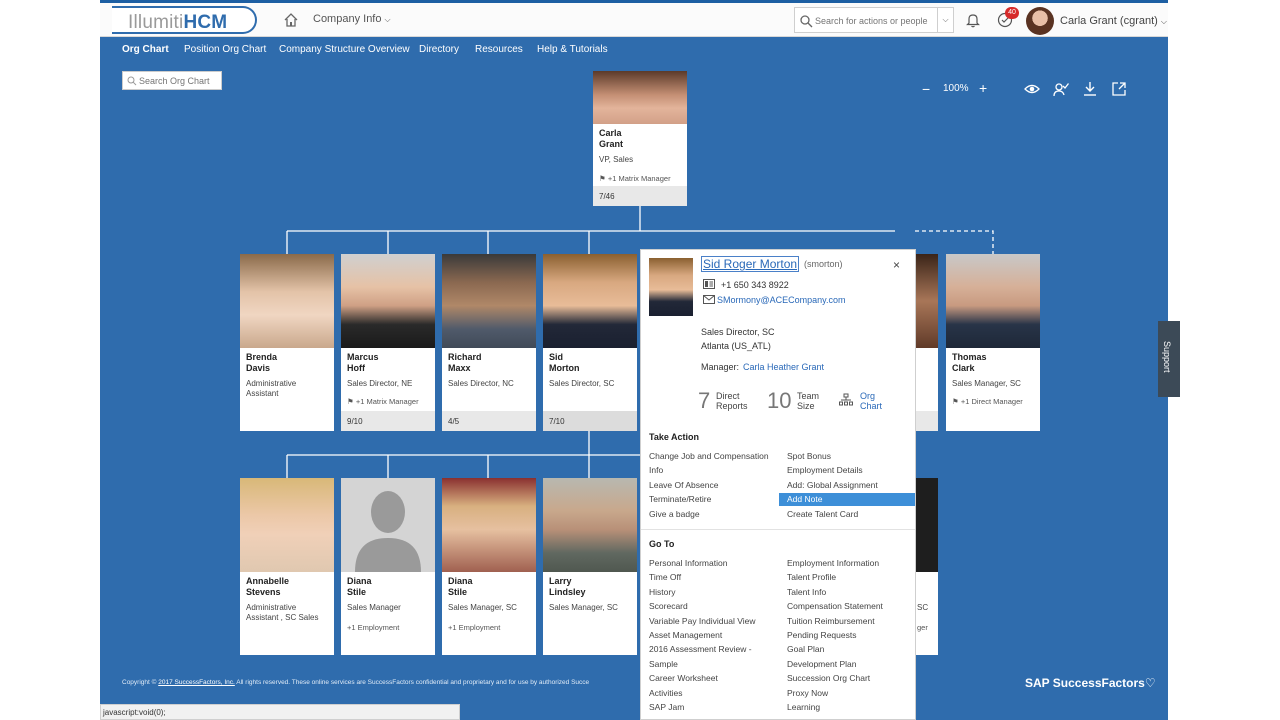  Describe the element at coordinates (489, 421) in the screenshot. I see `team-count: 4/5` at that location.